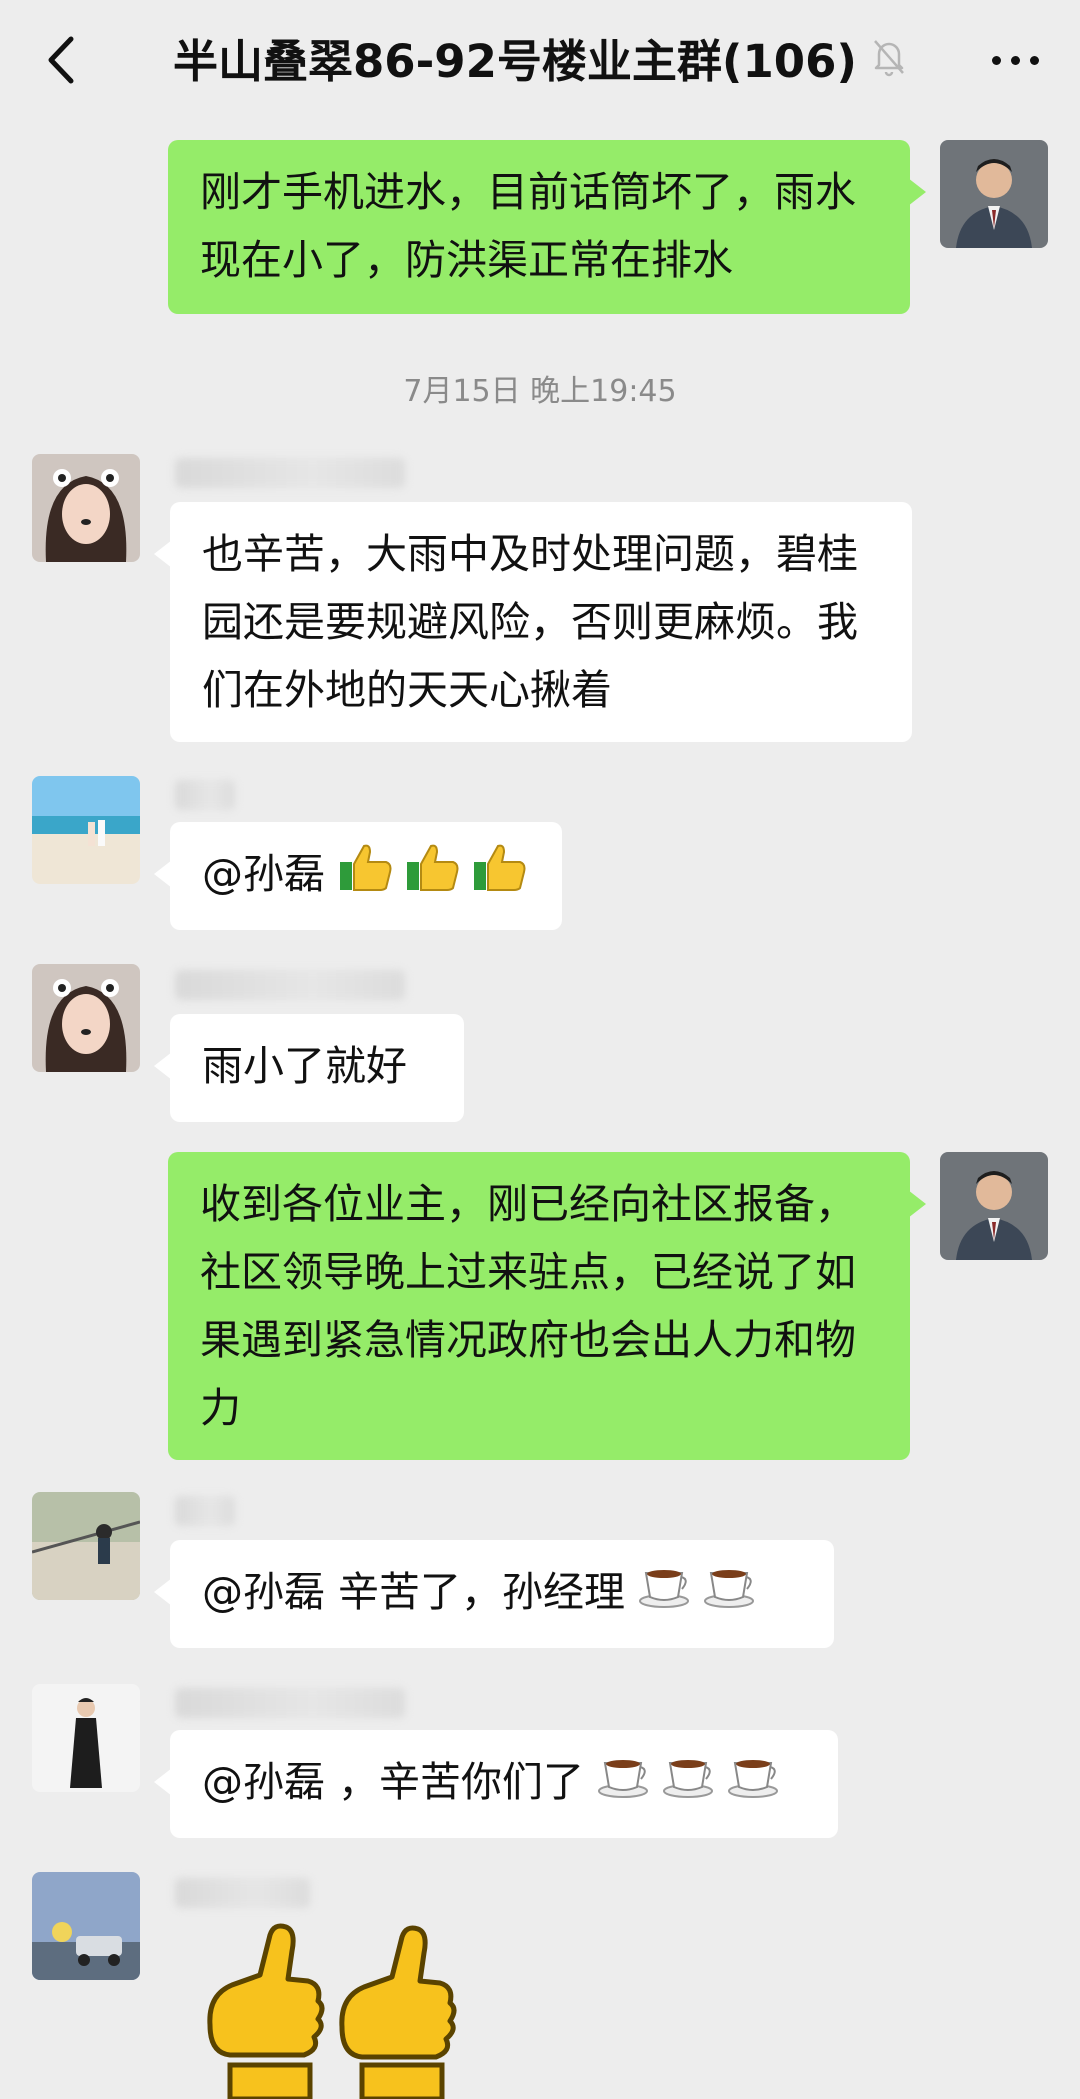 This screenshot has width=1080, height=2099. I want to click on back-button, so click(60, 60).